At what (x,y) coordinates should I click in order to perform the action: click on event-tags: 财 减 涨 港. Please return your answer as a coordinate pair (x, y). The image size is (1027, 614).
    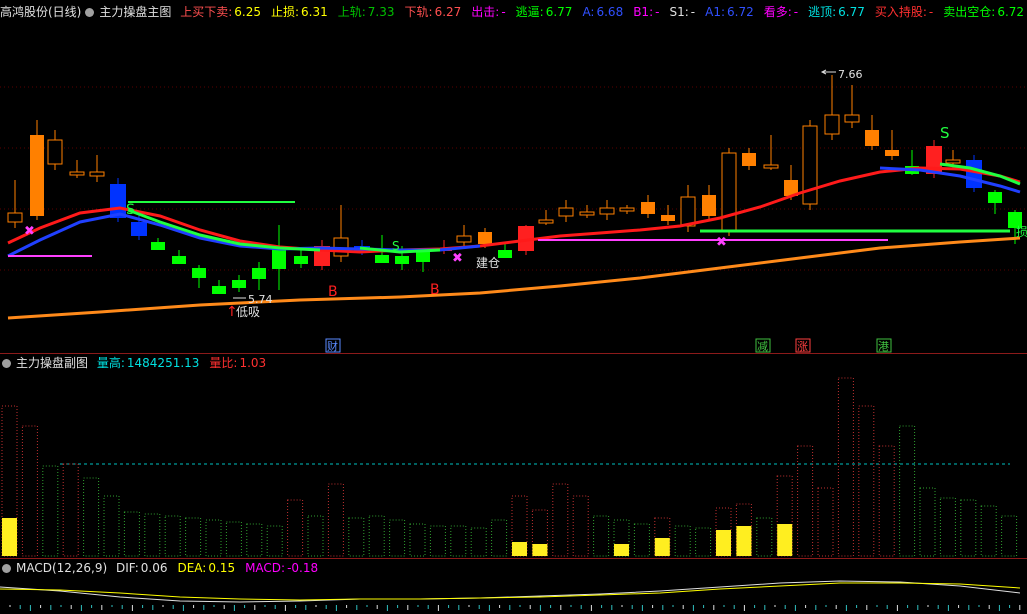
    Looking at the image, I should click on (608, 345).